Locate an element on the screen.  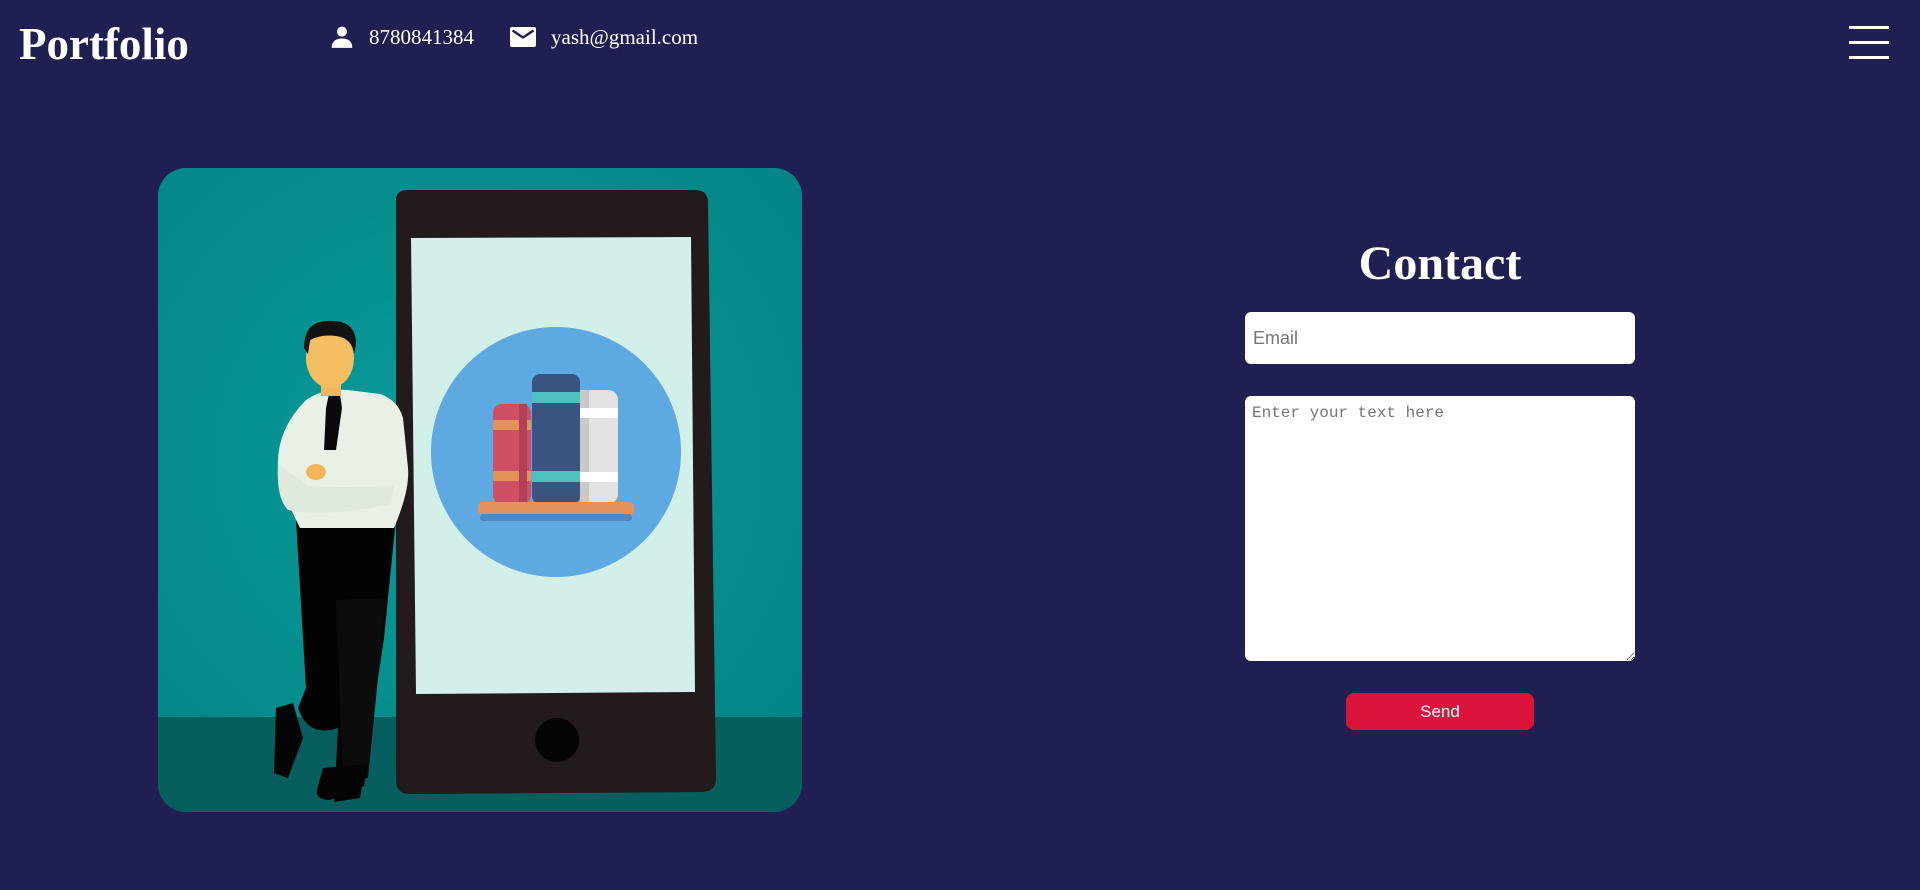
email-field is located at coordinates (1440, 338).